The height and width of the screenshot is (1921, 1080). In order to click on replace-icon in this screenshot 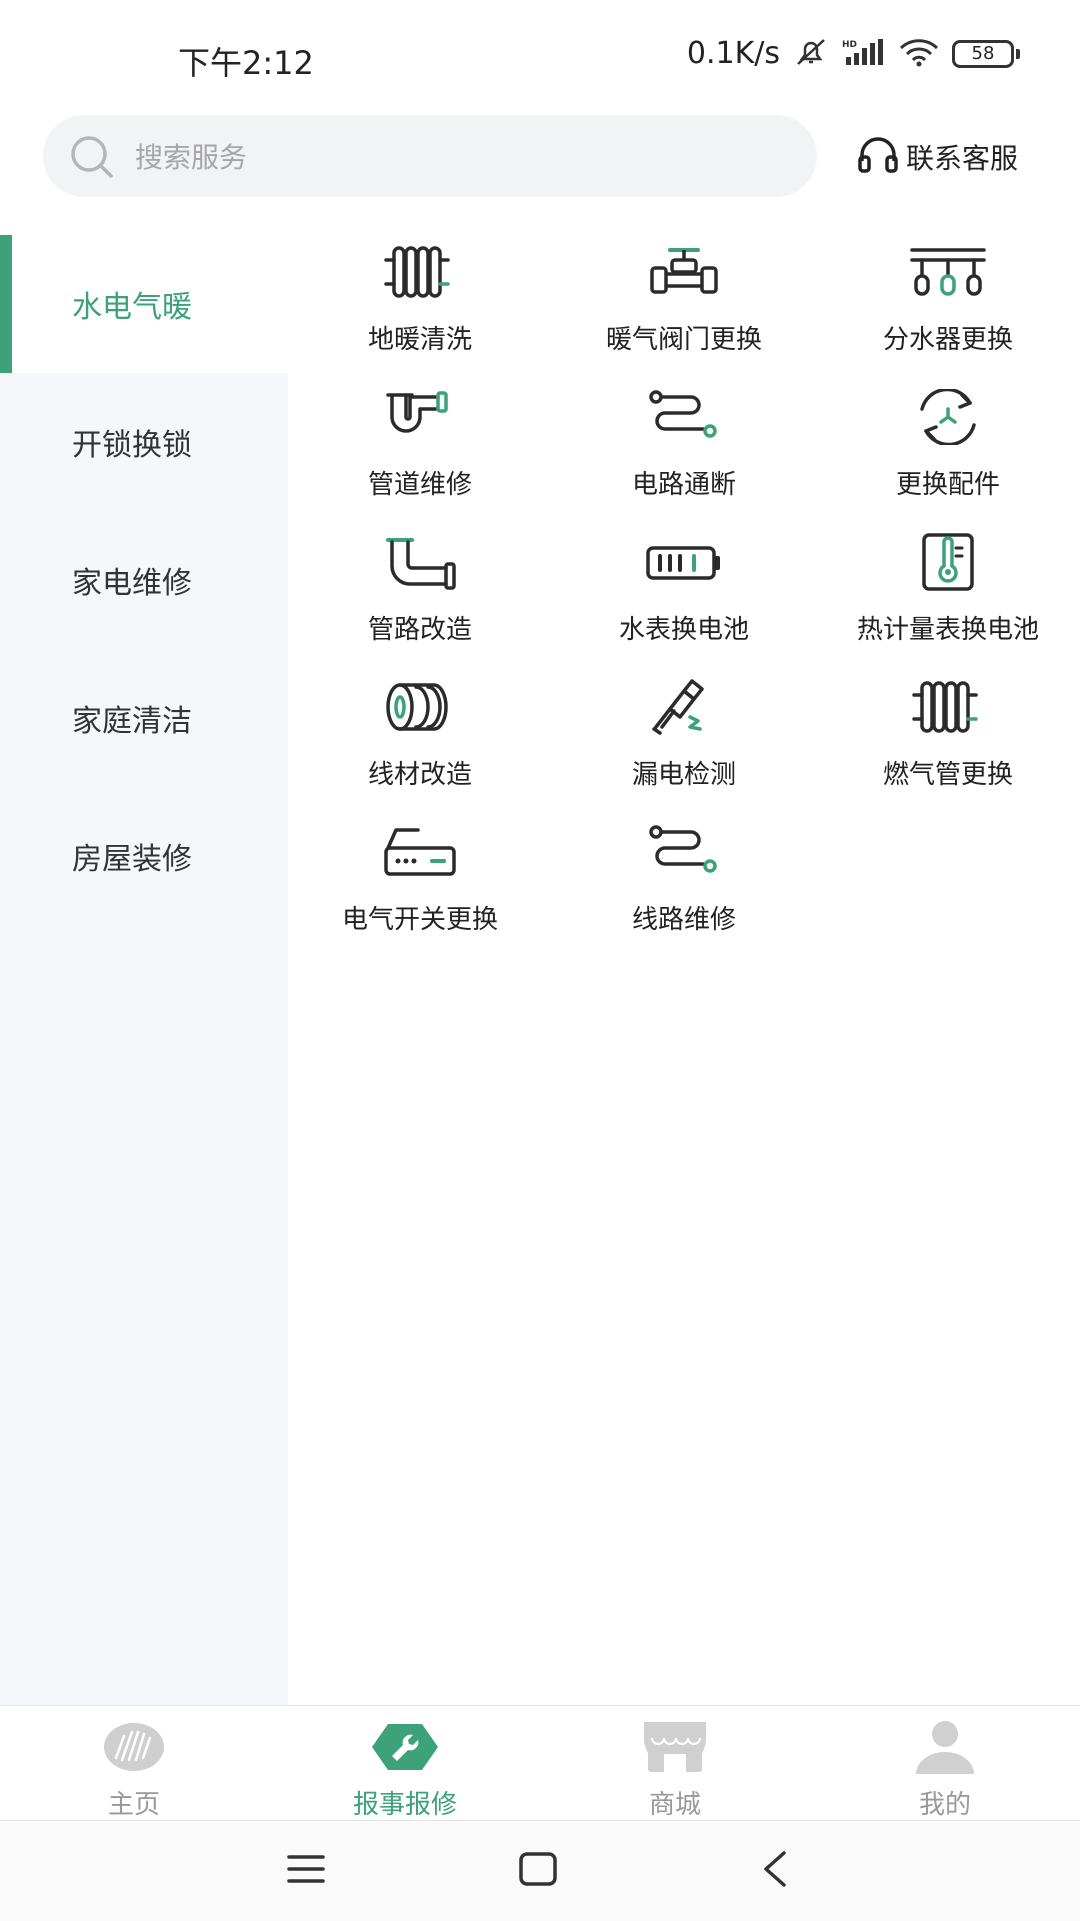, I will do `click(948, 417)`.